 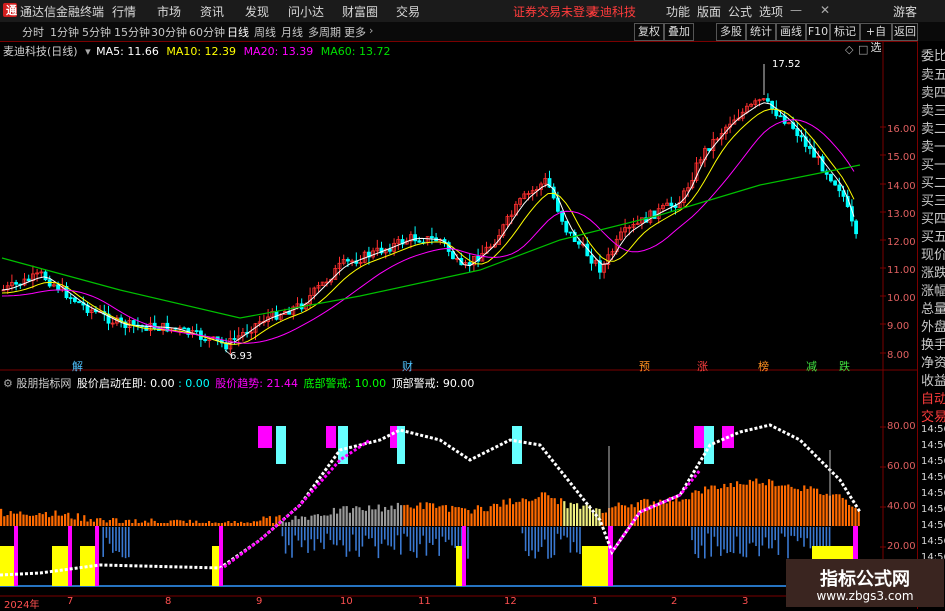 I want to click on chart-settings-icon: ◇, so click(x=849, y=49).